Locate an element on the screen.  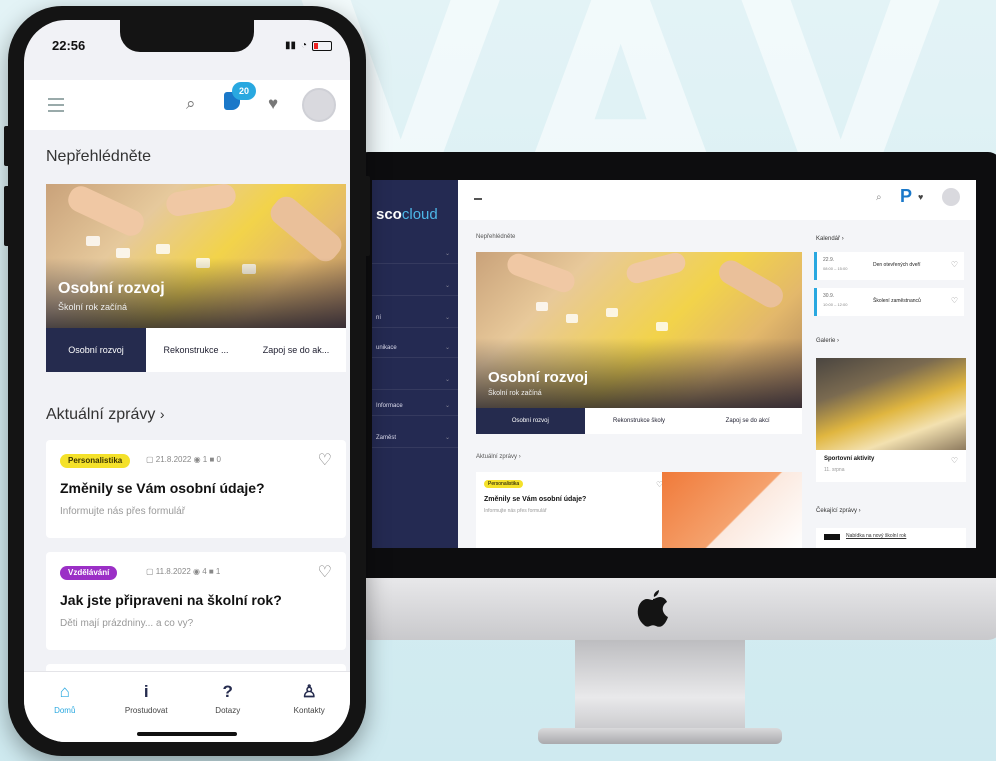
chat-title: Čekající zprávy › is located at coordinates (838, 511).